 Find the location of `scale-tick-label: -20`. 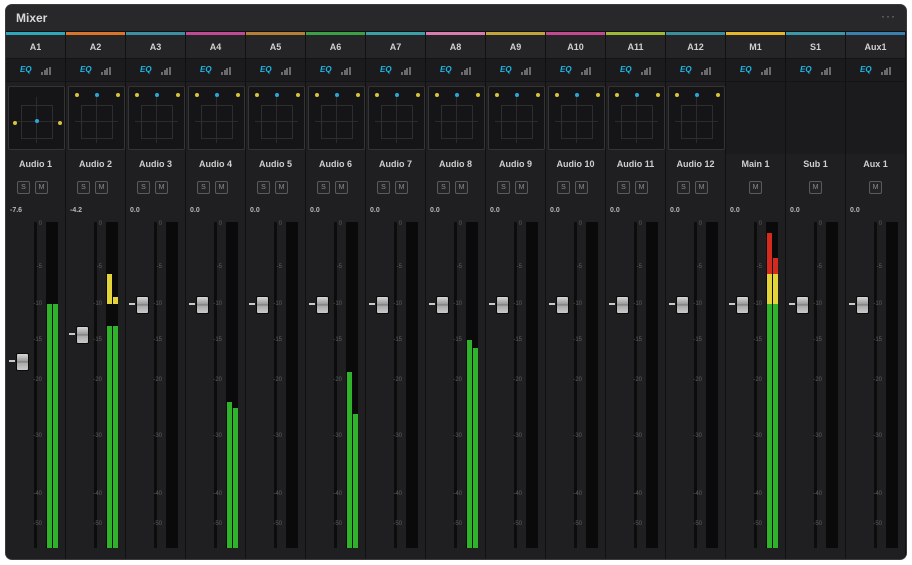

scale-tick-label: -20 is located at coordinates (277, 380).